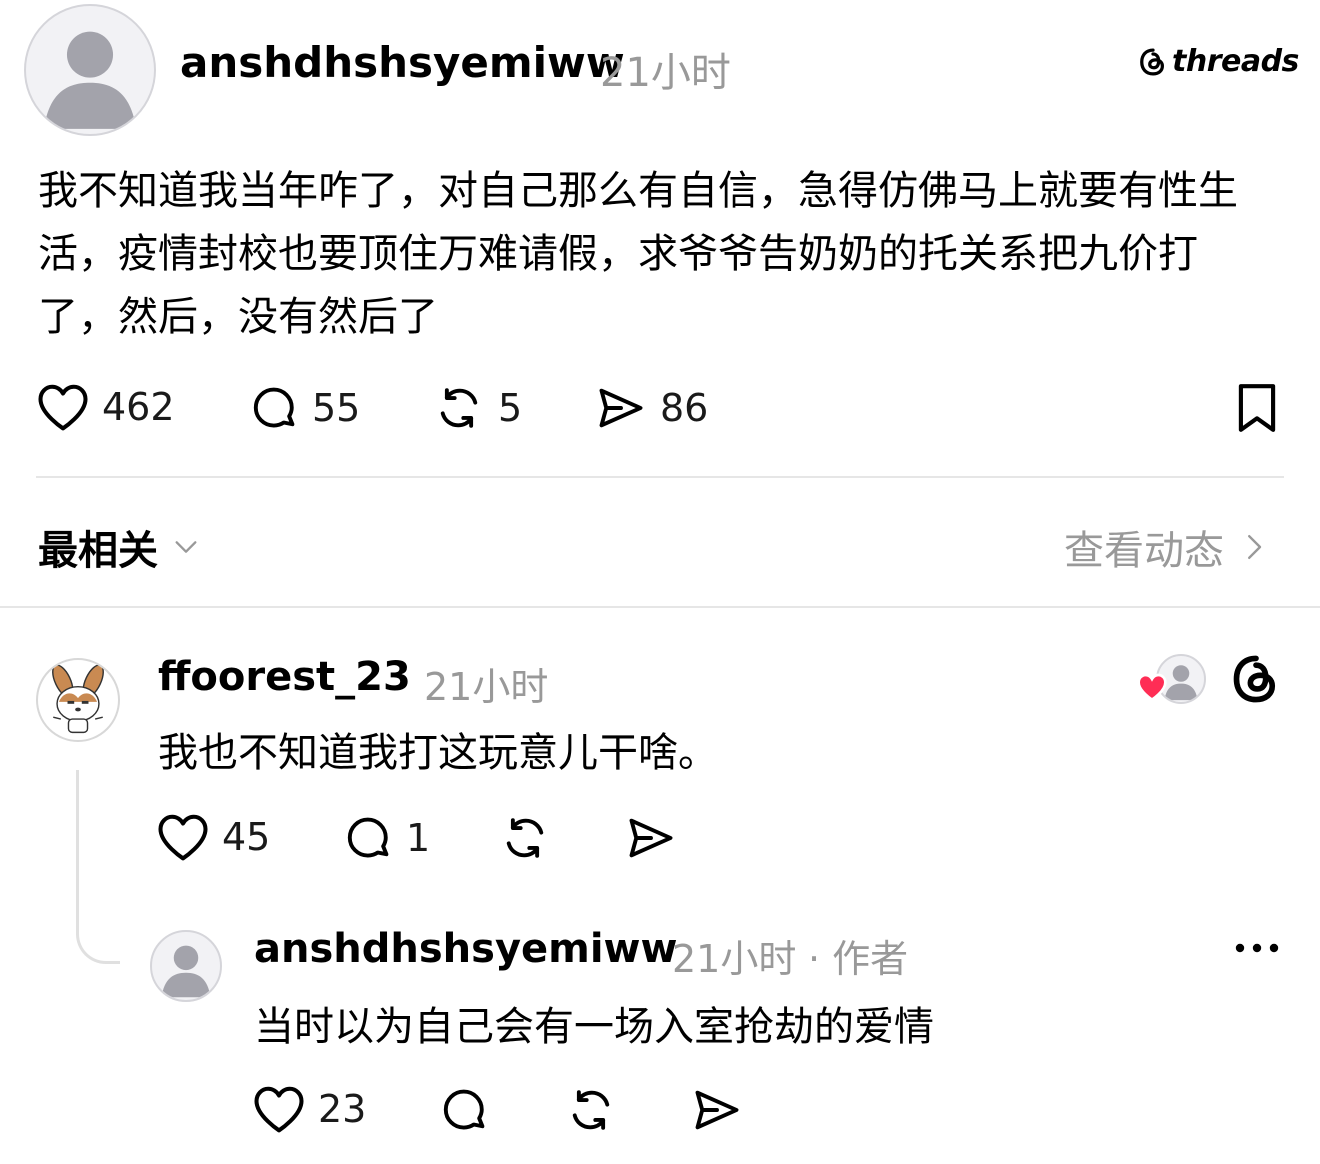  I want to click on chevron-right-icon, so click(1254, 547).